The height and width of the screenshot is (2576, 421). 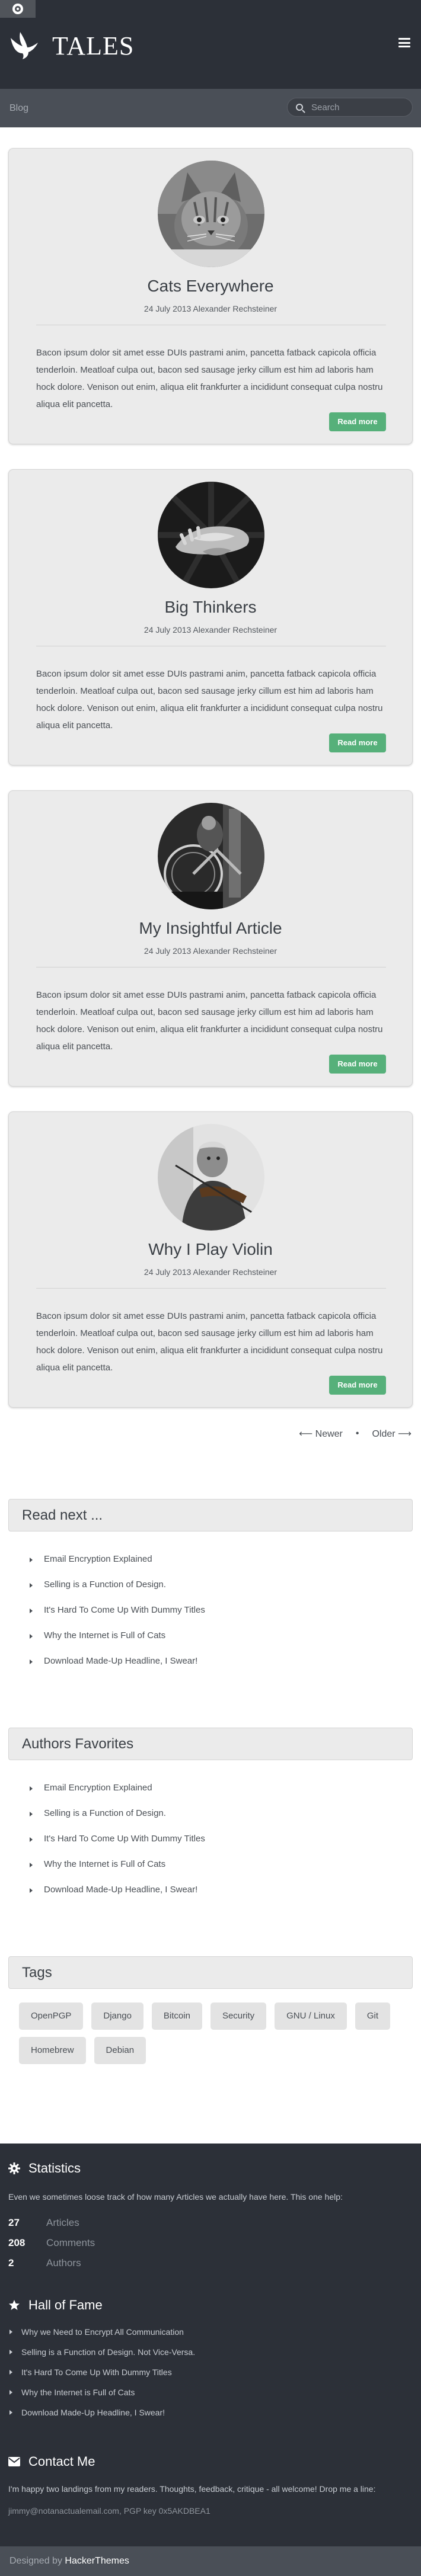 I want to click on stat-articles: 27 Articles, so click(x=43, y=2223).